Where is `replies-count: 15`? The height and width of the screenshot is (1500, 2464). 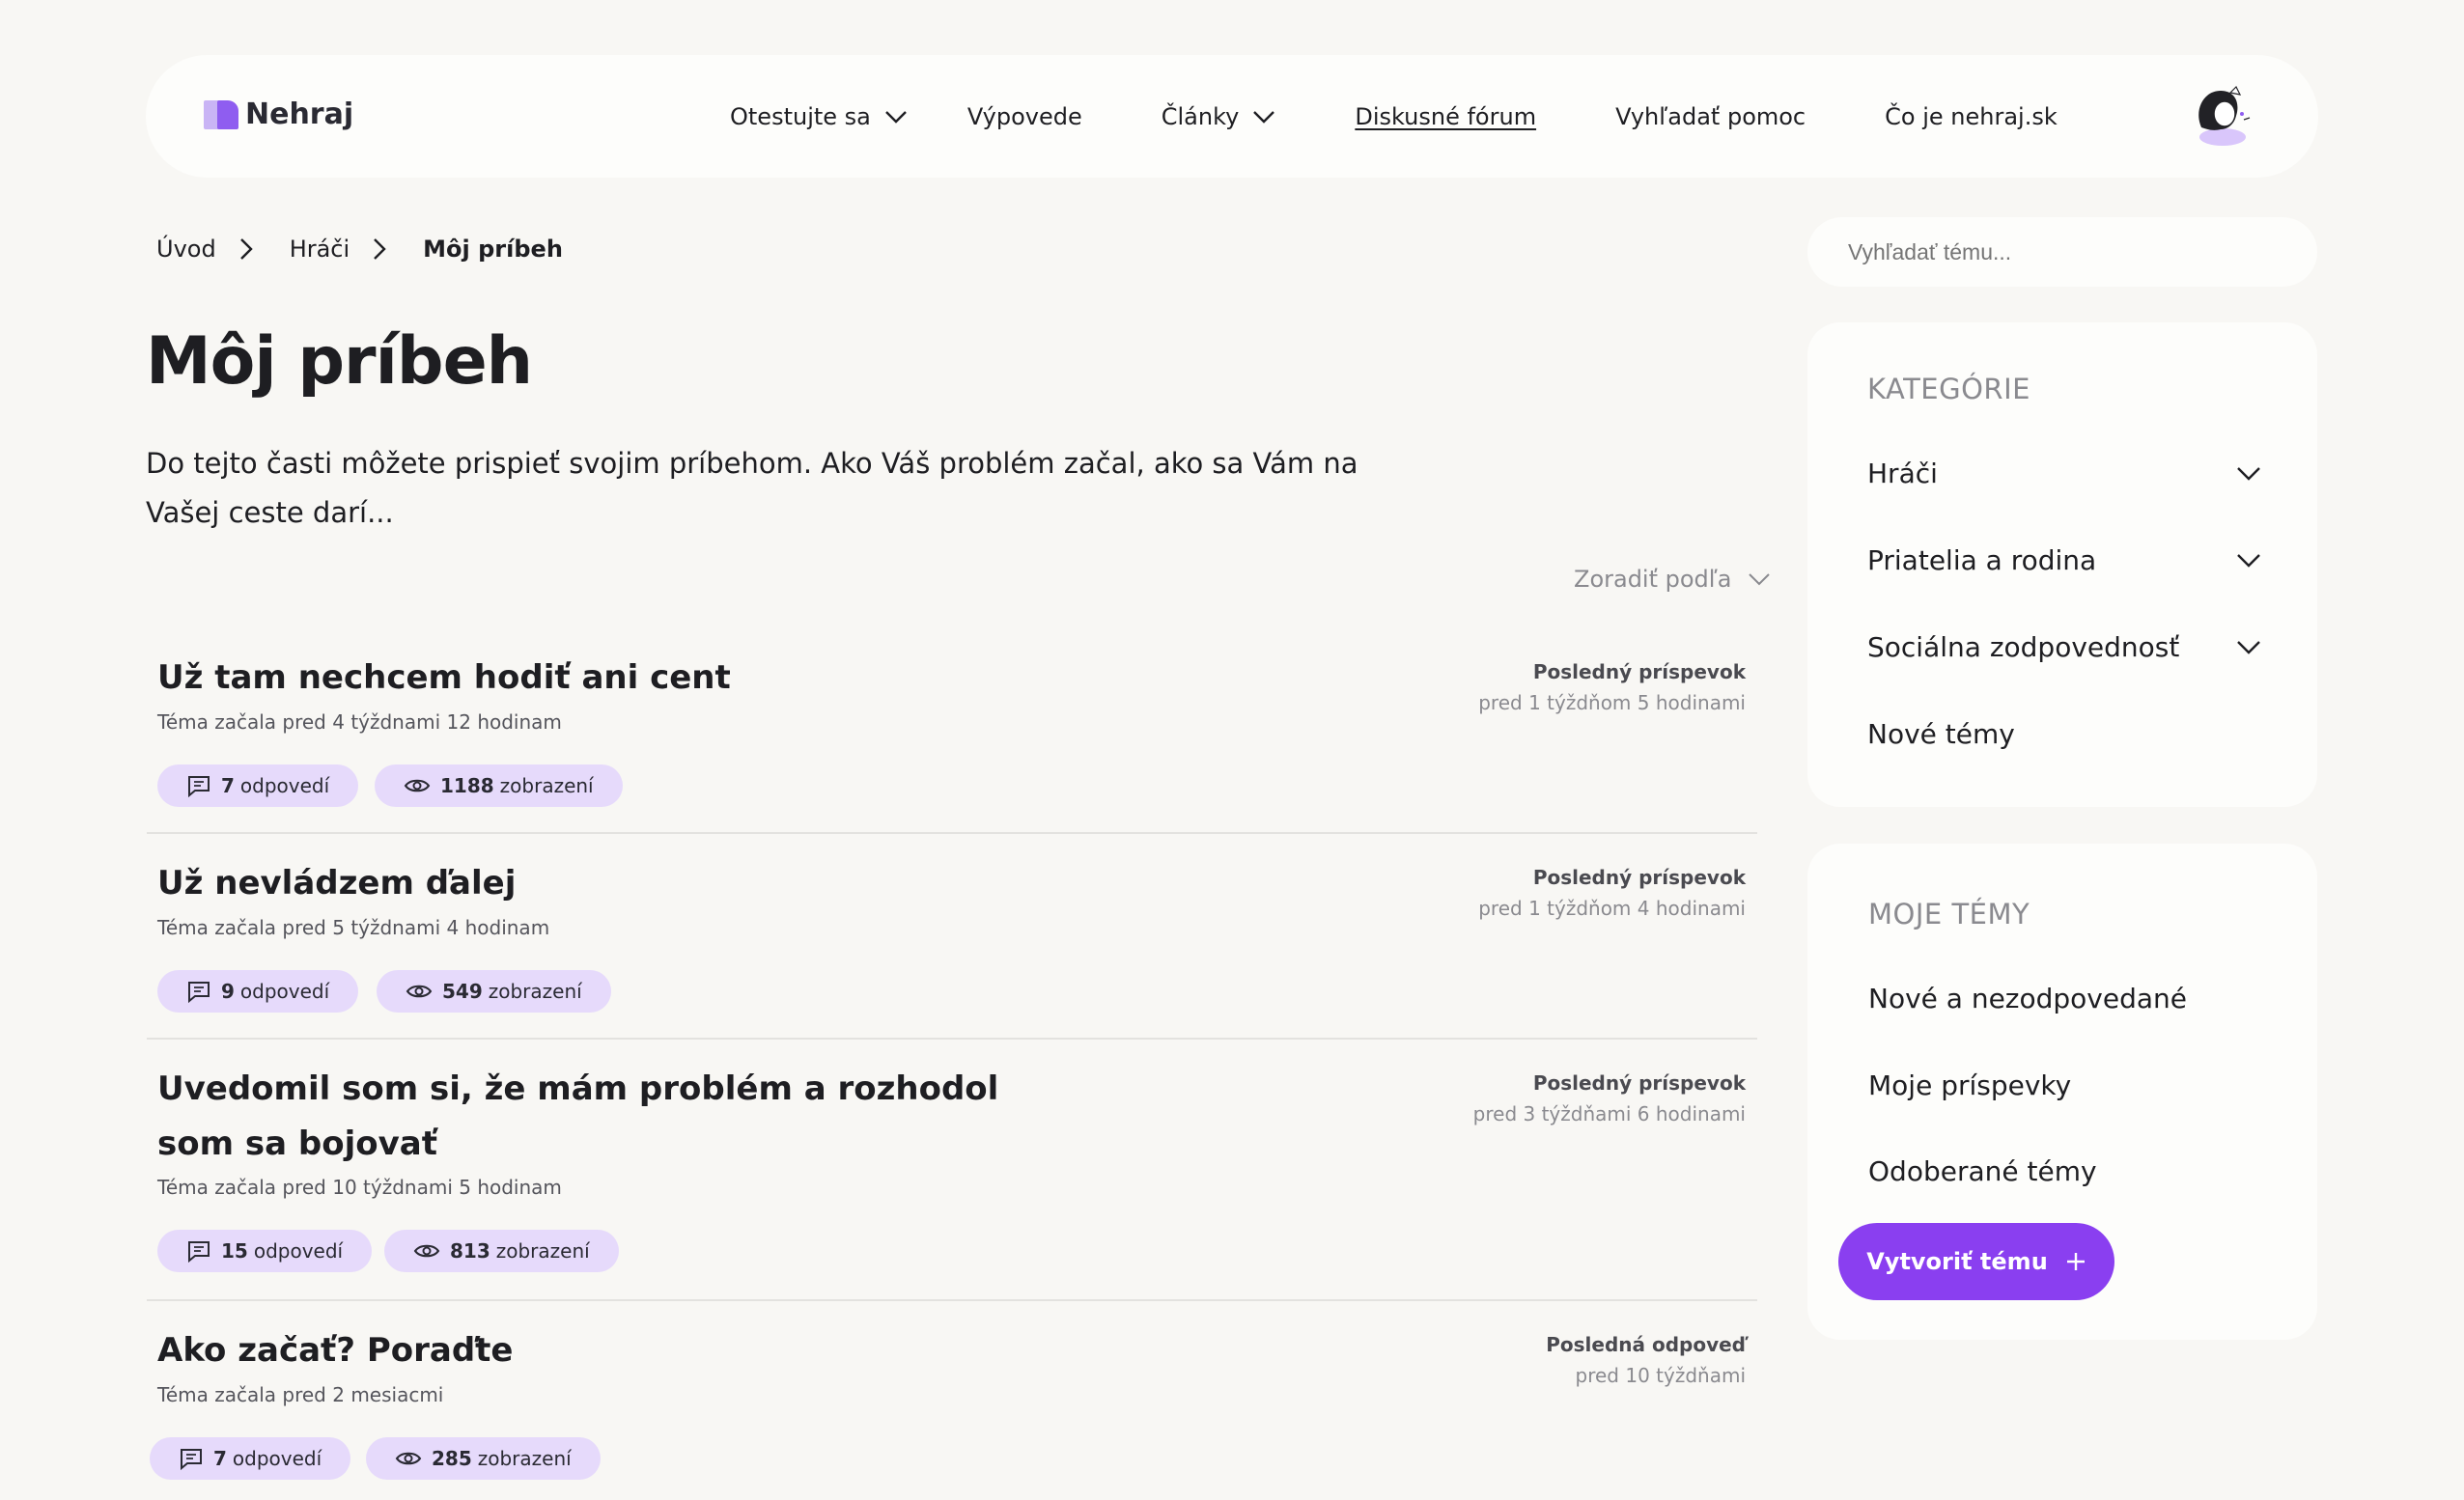
replies-count: 15 is located at coordinates (235, 1251).